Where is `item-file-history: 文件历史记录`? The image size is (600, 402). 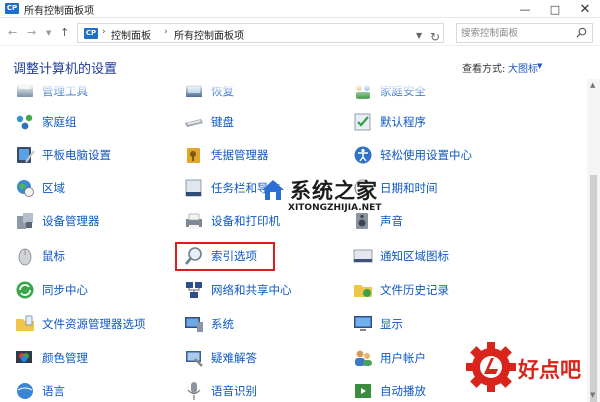 item-file-history: 文件历史记录 is located at coordinates (400, 290).